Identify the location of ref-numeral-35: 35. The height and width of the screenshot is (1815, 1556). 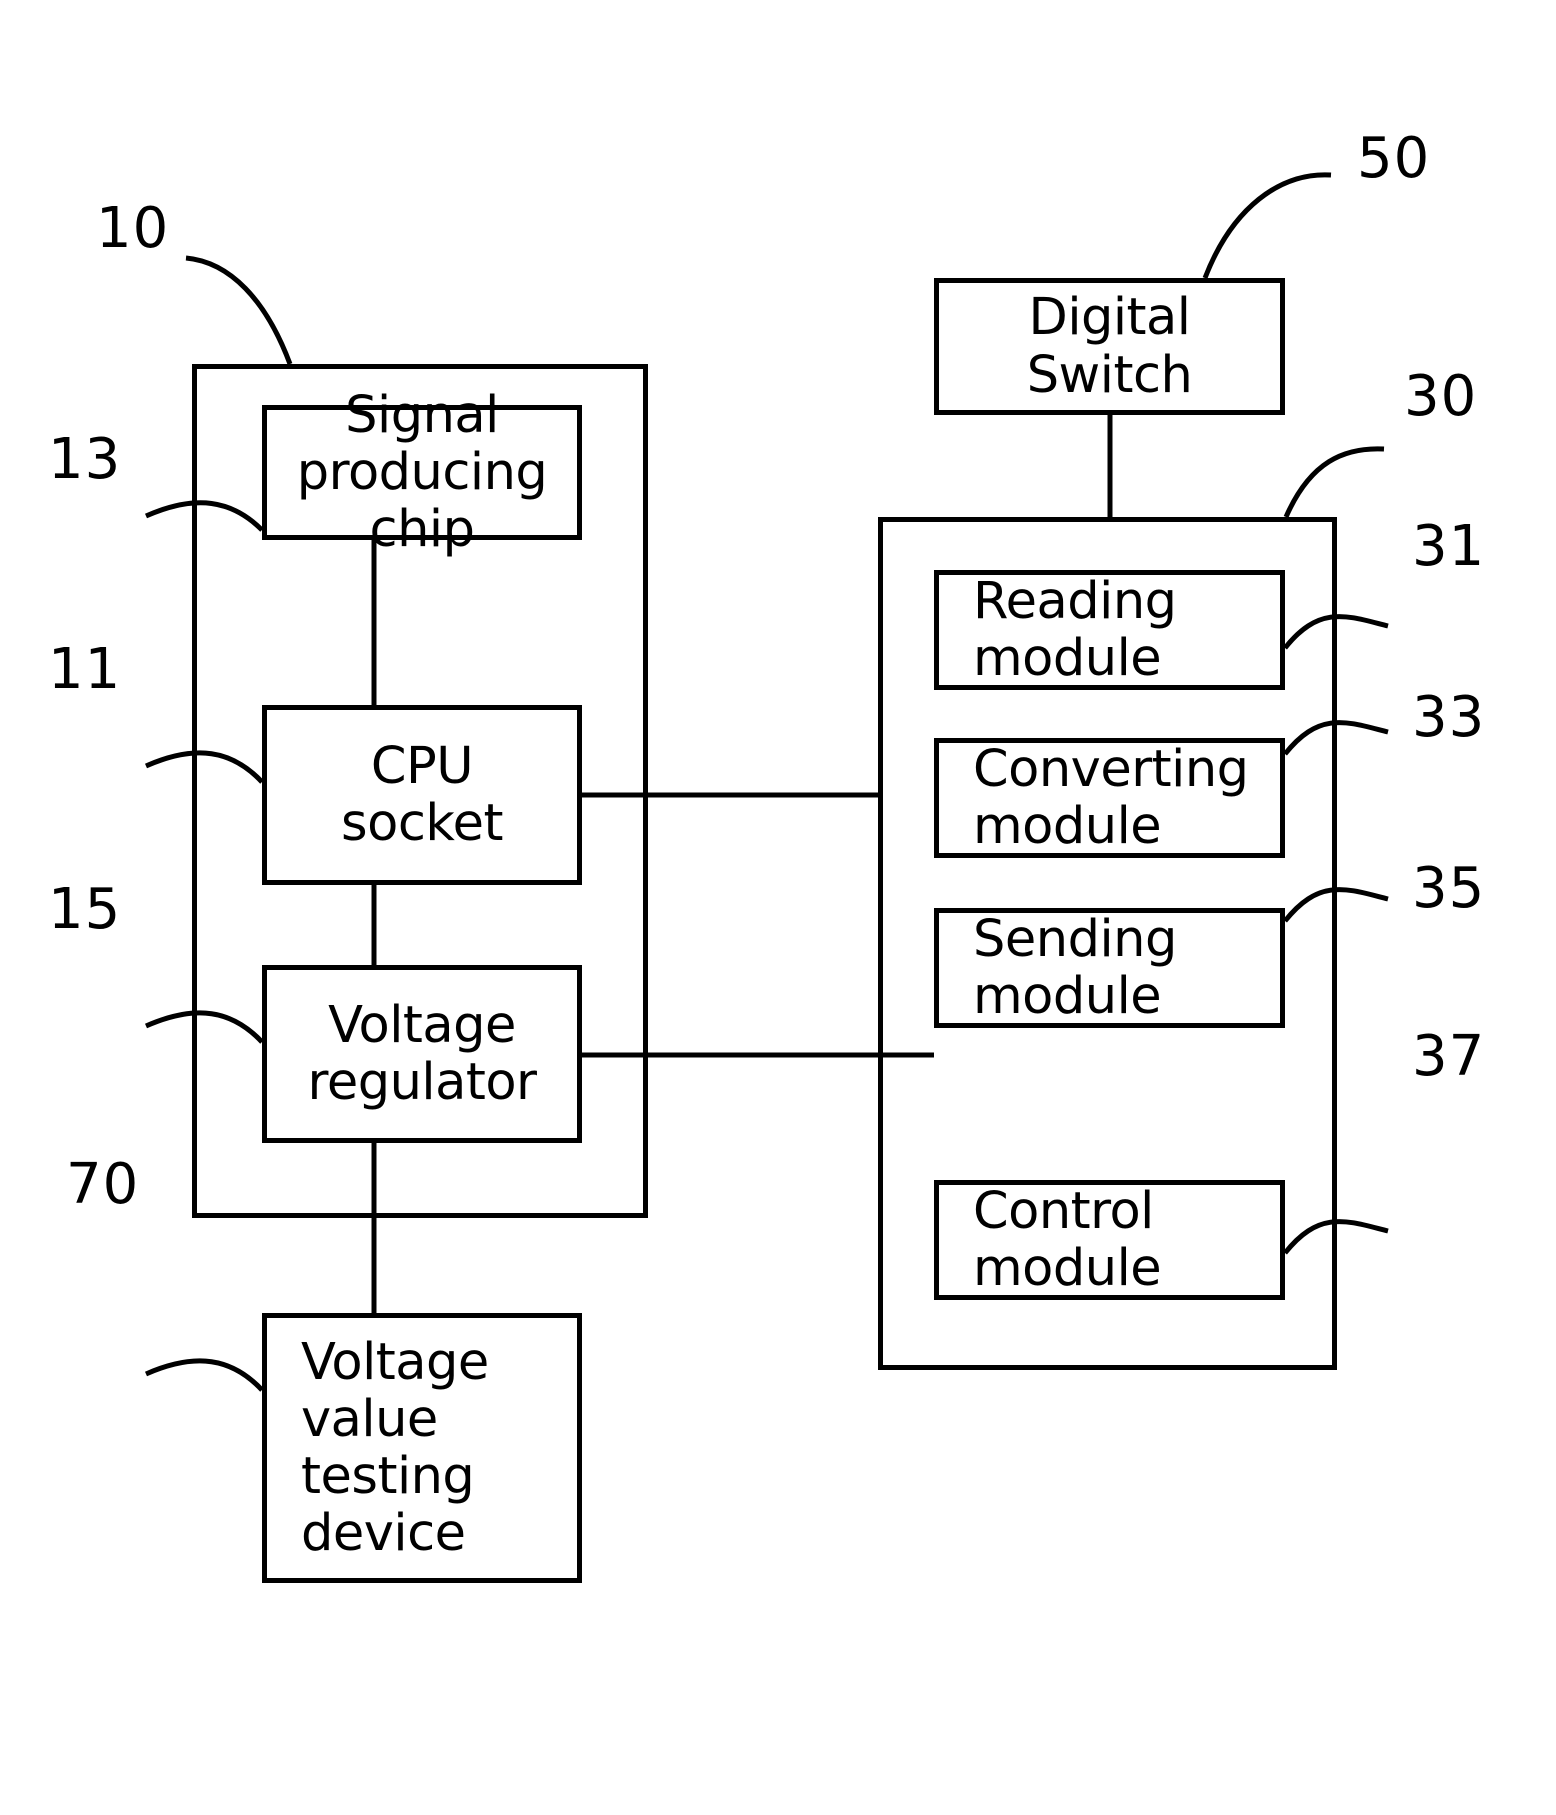
(1449, 888).